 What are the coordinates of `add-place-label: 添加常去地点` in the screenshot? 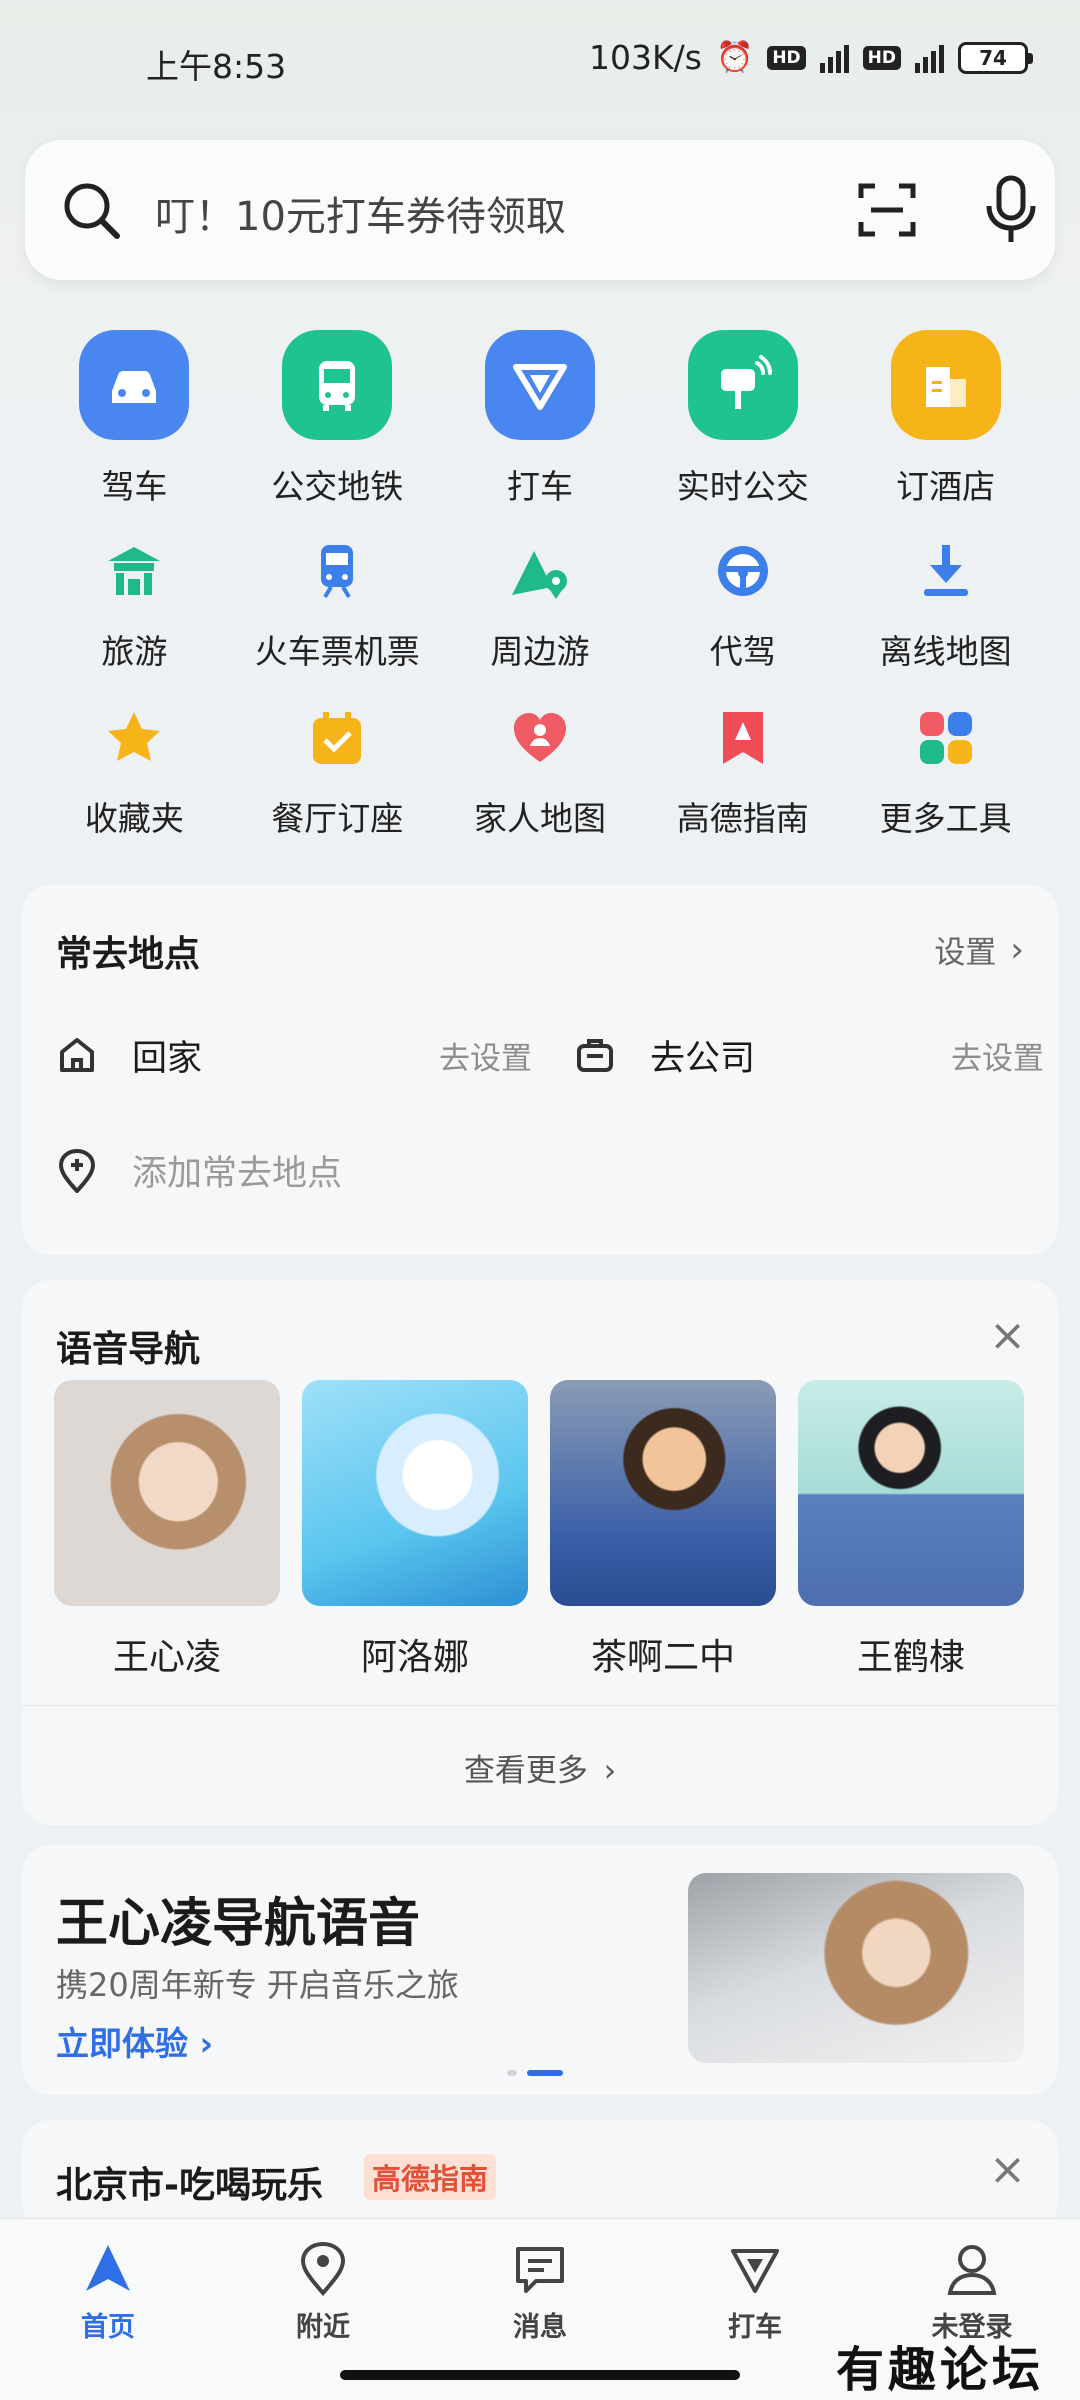 It's located at (237, 1174).